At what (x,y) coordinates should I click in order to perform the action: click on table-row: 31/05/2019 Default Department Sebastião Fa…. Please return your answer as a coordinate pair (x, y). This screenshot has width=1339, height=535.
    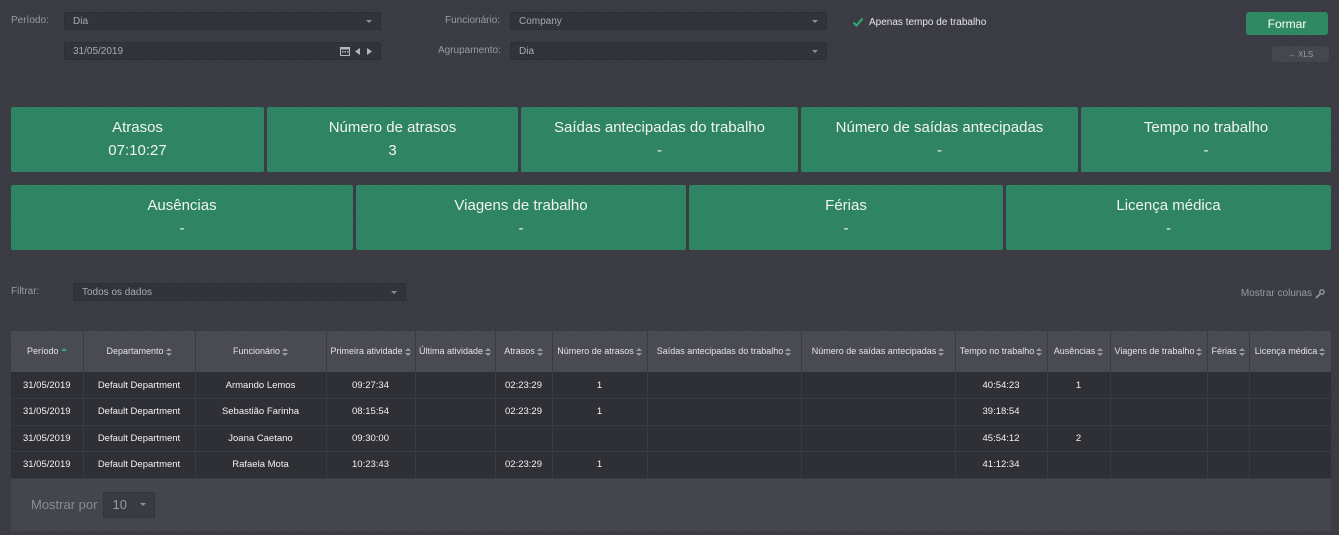
    Looking at the image, I should click on (671, 412).